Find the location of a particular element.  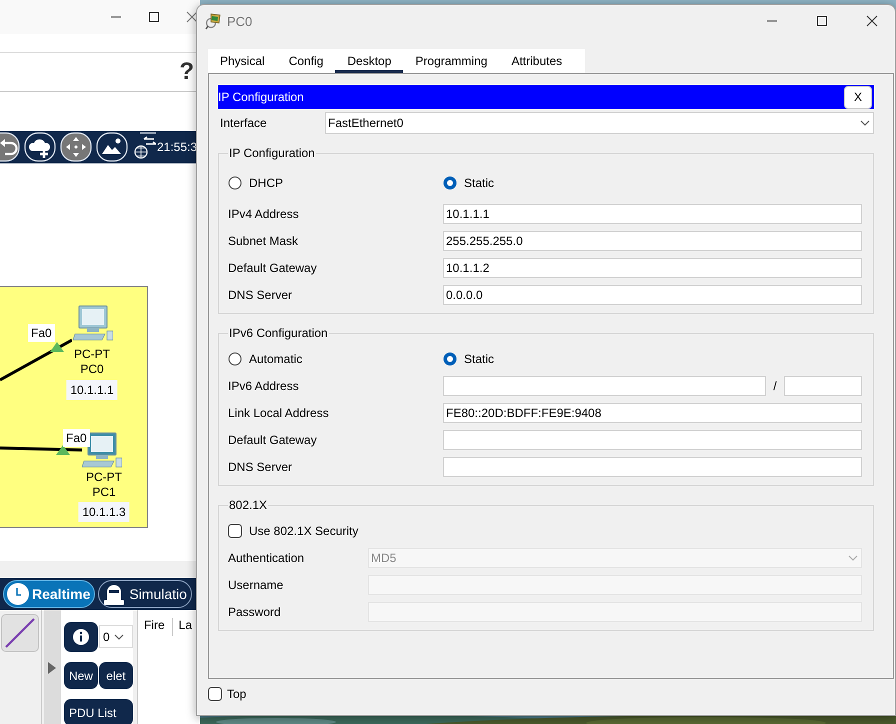

pdu-button: elet is located at coordinates (115, 675).